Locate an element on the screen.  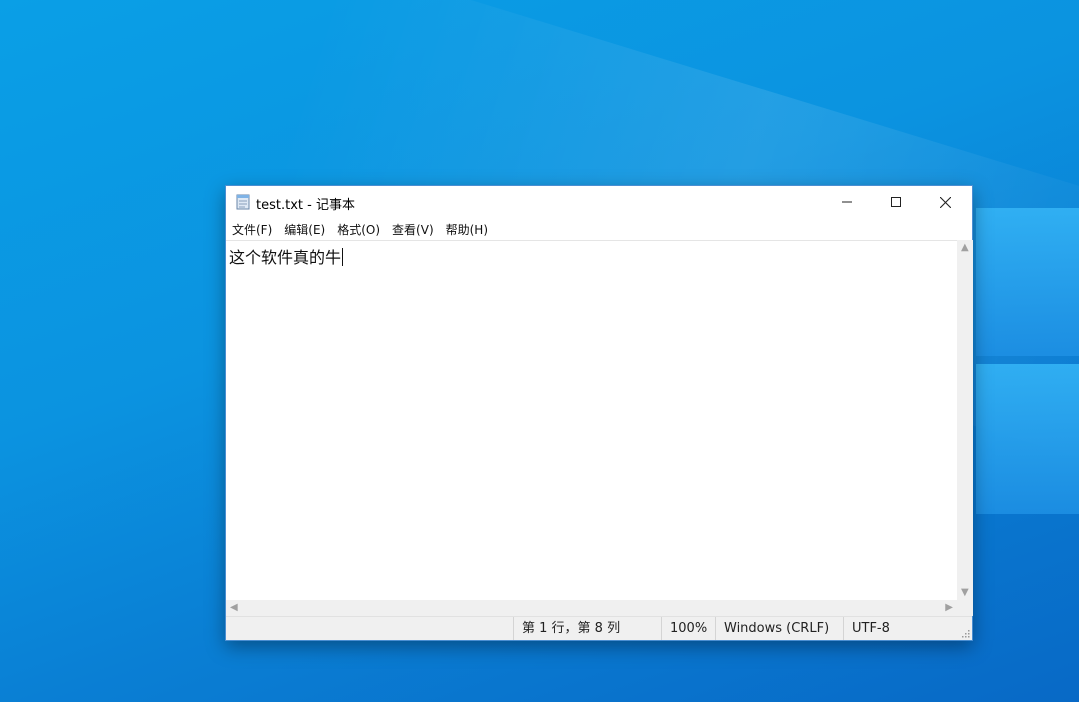
scroll-right-icon: ▶ is located at coordinates (949, 607).